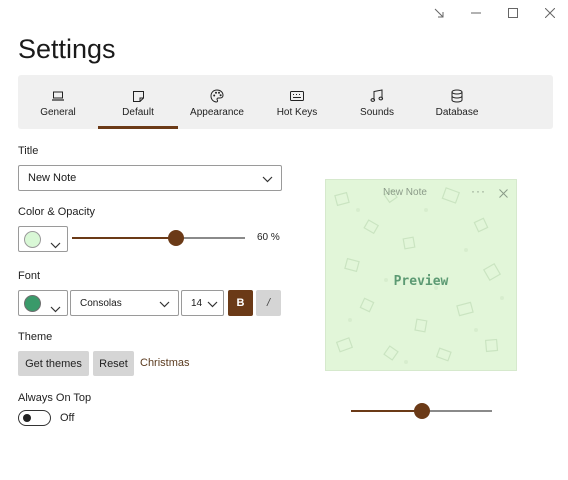 This screenshot has width=568, height=480. I want to click on music-note-icon, so click(377, 96).